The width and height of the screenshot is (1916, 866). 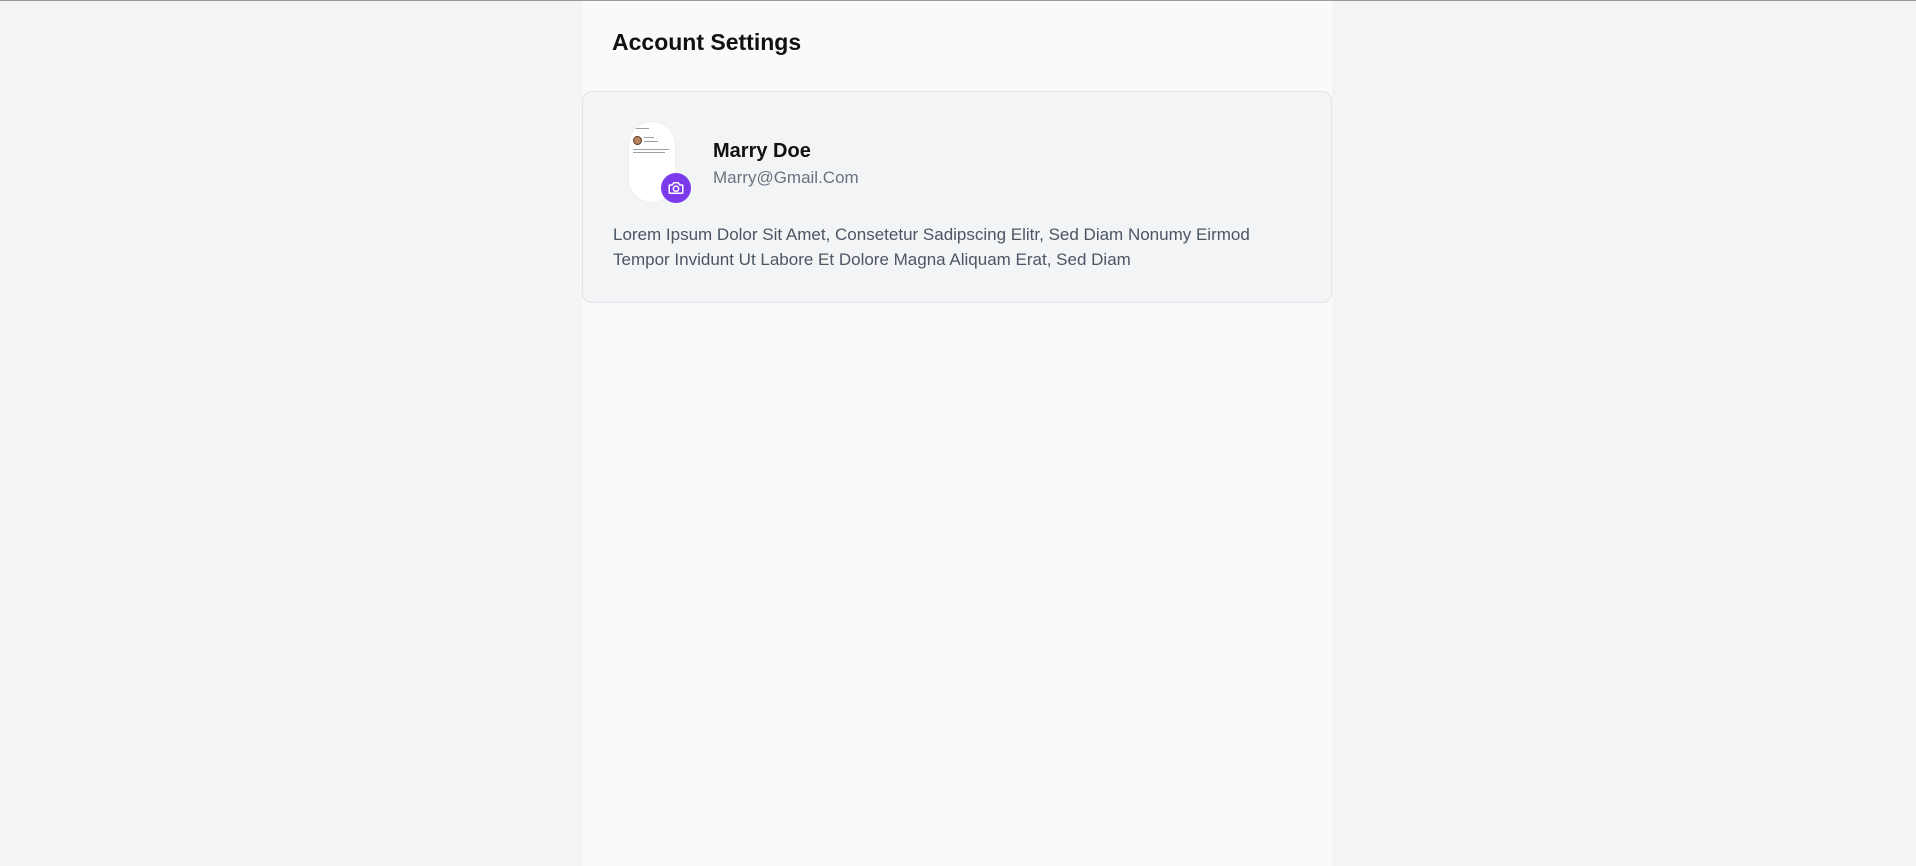 What do you see at coordinates (786, 177) in the screenshot?
I see `user-email: Marry@Gmail.Com` at bounding box center [786, 177].